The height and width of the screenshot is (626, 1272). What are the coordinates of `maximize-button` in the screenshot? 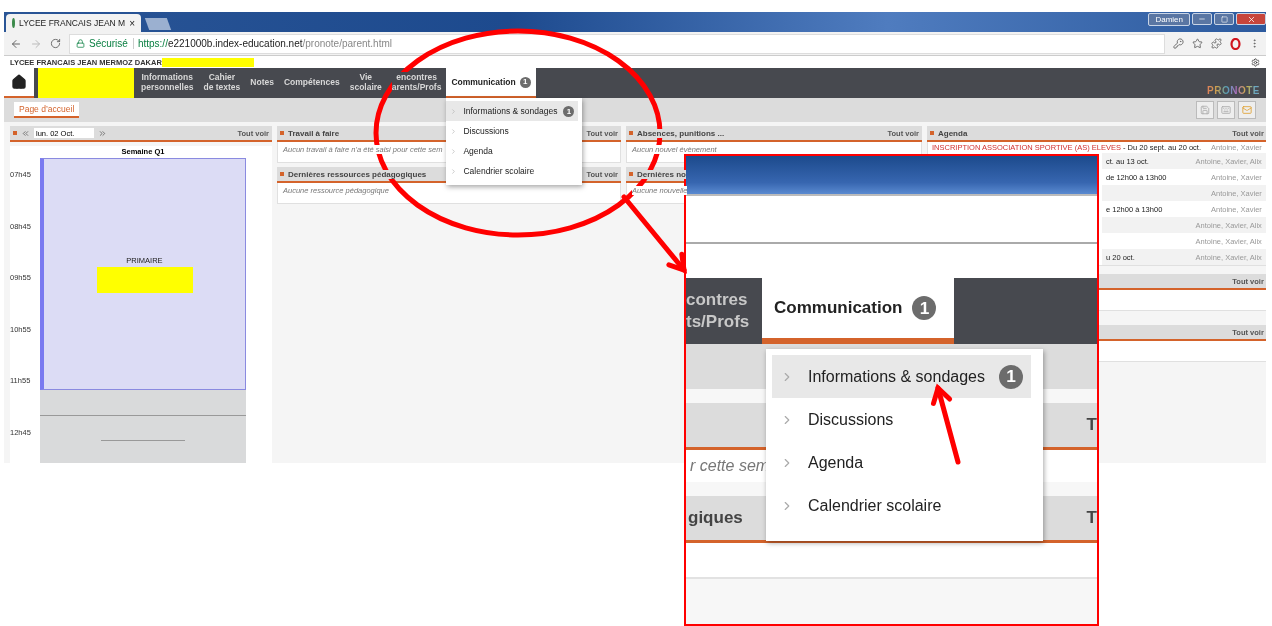 It's located at (1224, 19).